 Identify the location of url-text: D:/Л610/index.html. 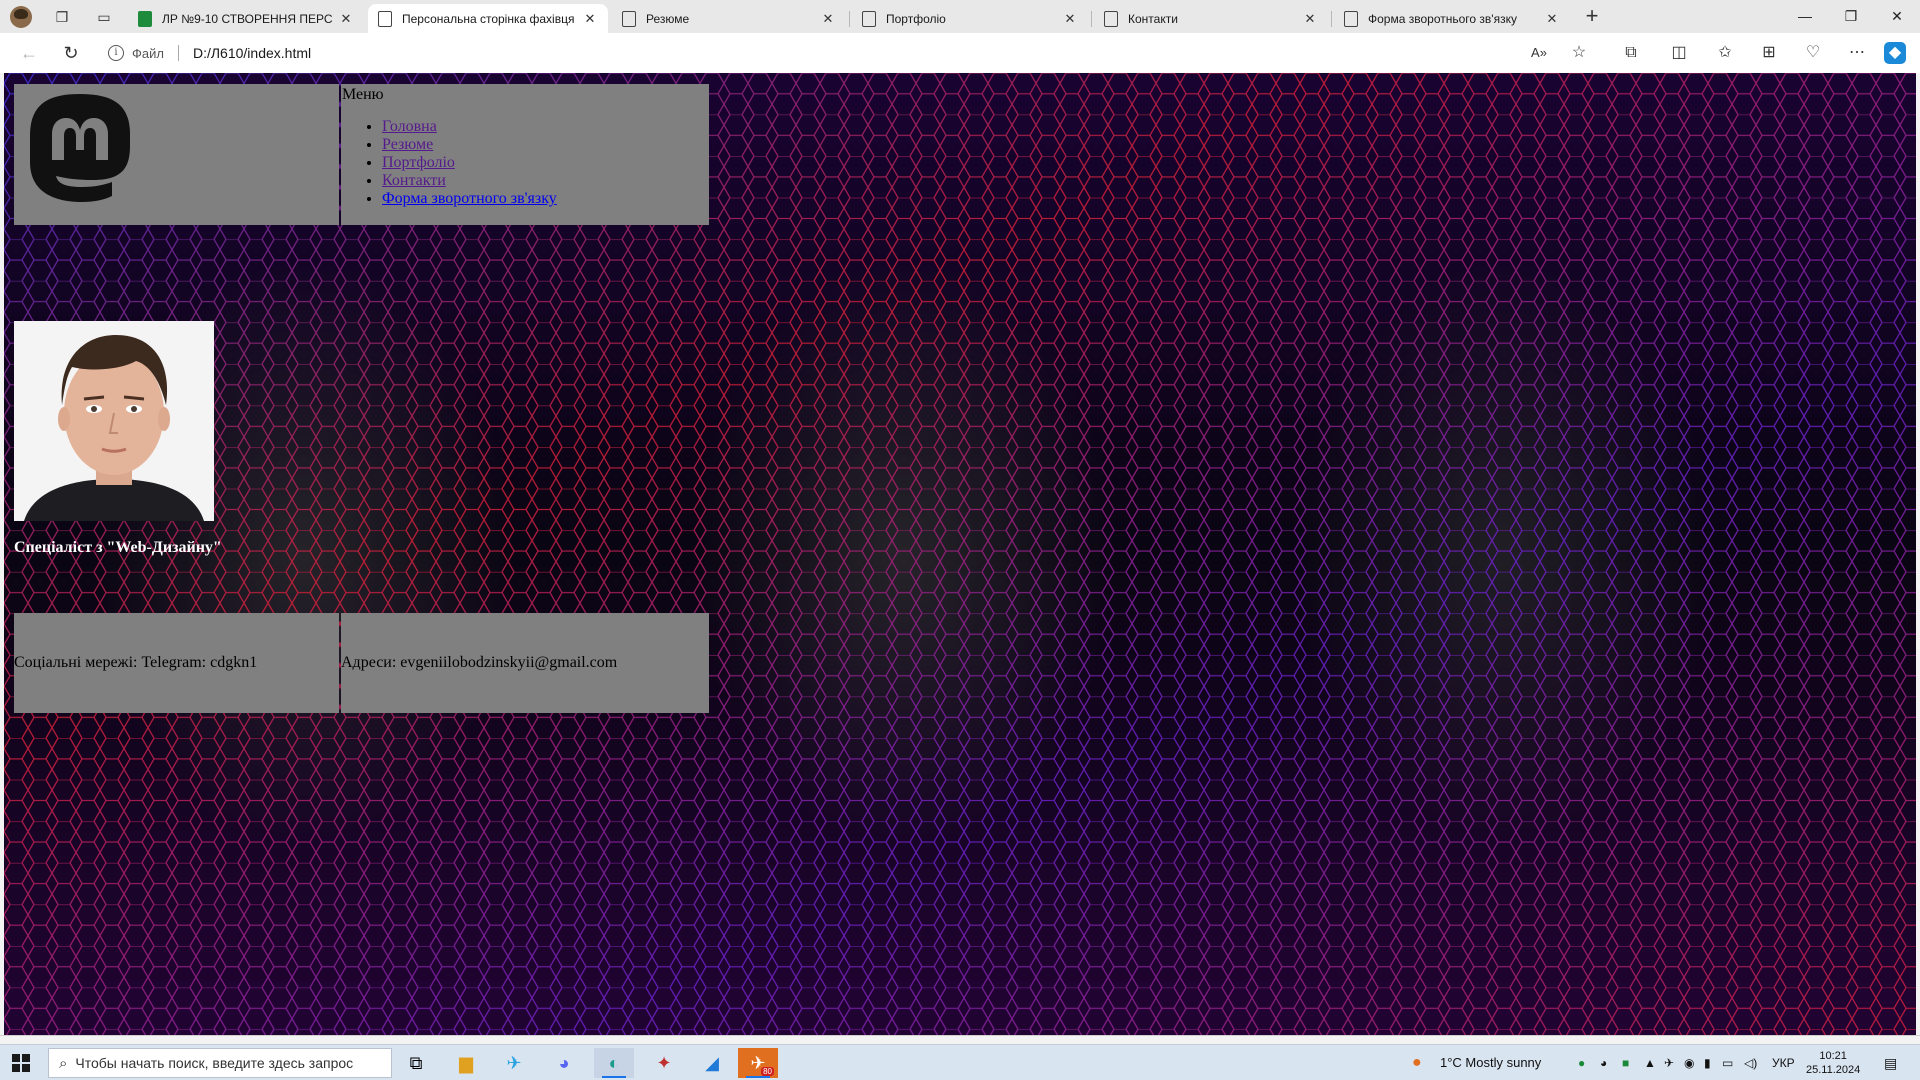
(252, 53).